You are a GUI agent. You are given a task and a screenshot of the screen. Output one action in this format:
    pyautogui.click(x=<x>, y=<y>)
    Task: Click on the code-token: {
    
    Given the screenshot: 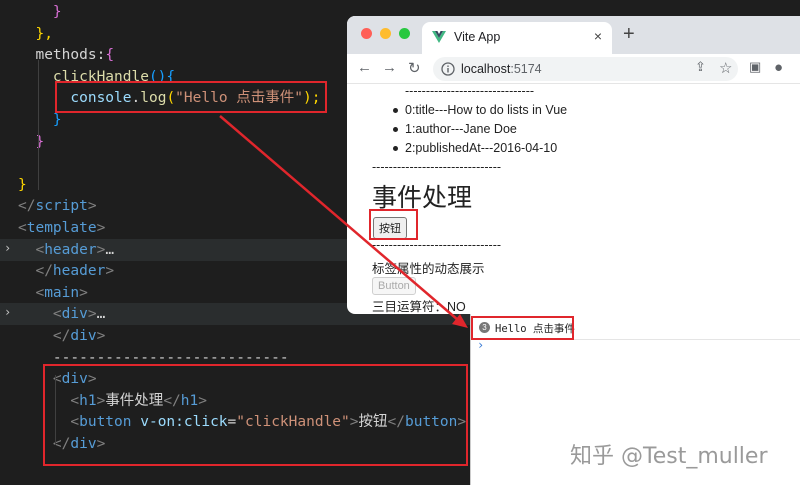 What is the action you would take?
    pyautogui.click(x=110, y=55)
    